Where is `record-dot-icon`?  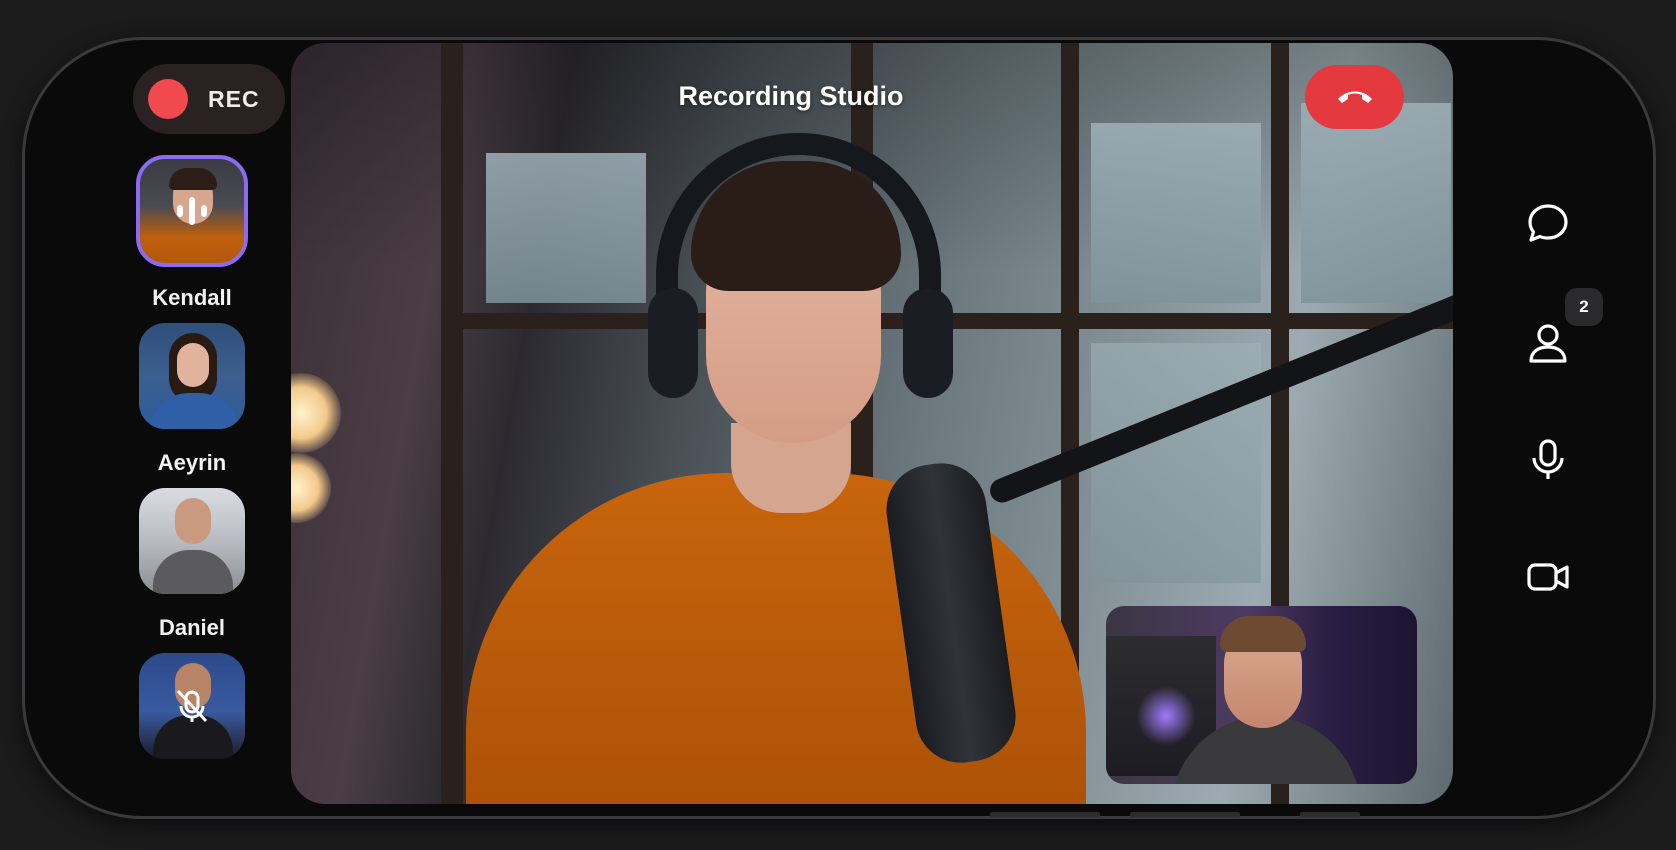 record-dot-icon is located at coordinates (168, 99).